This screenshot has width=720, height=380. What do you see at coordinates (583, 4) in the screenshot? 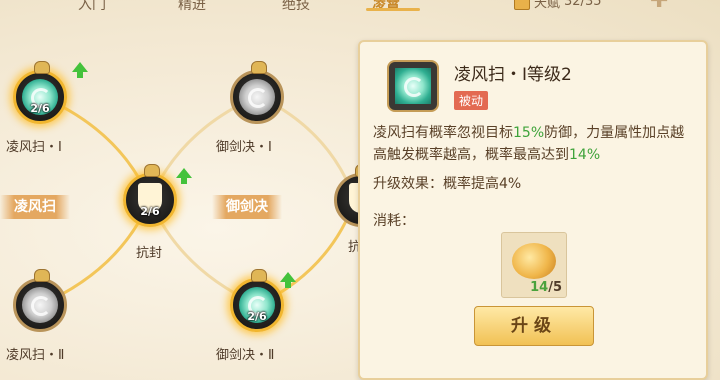
I see `talent-value: 32/35` at bounding box center [583, 4].